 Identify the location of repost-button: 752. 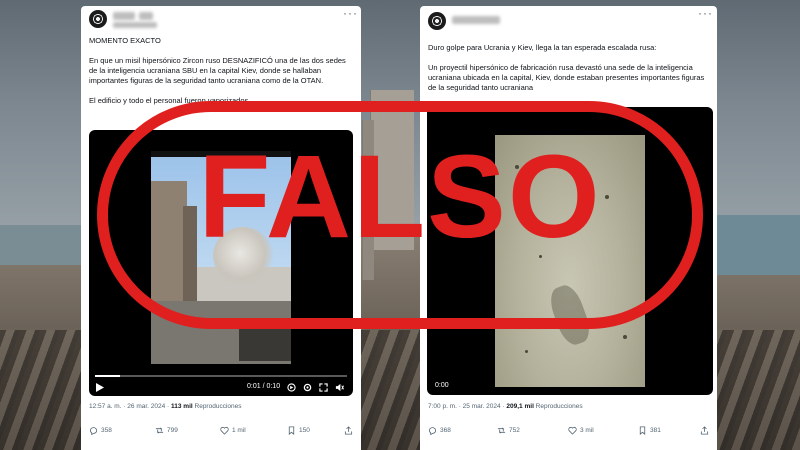
(508, 430).